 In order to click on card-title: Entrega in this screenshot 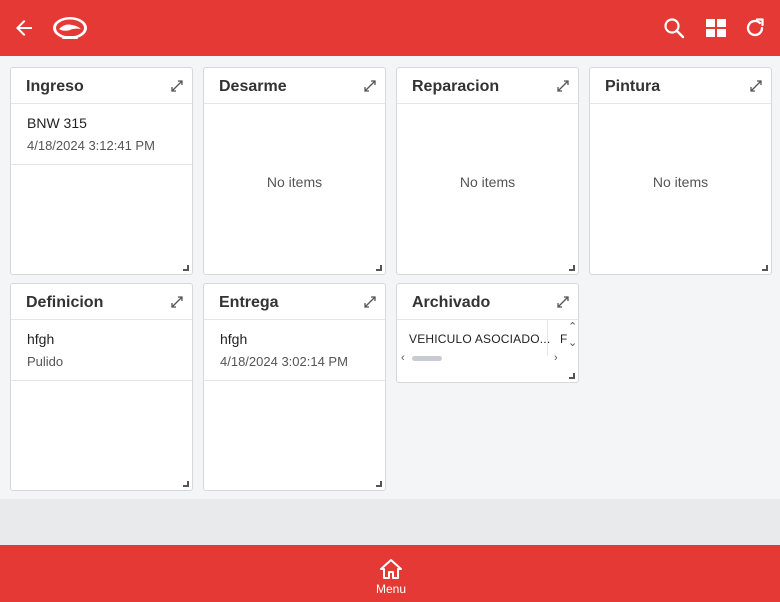, I will do `click(249, 302)`.